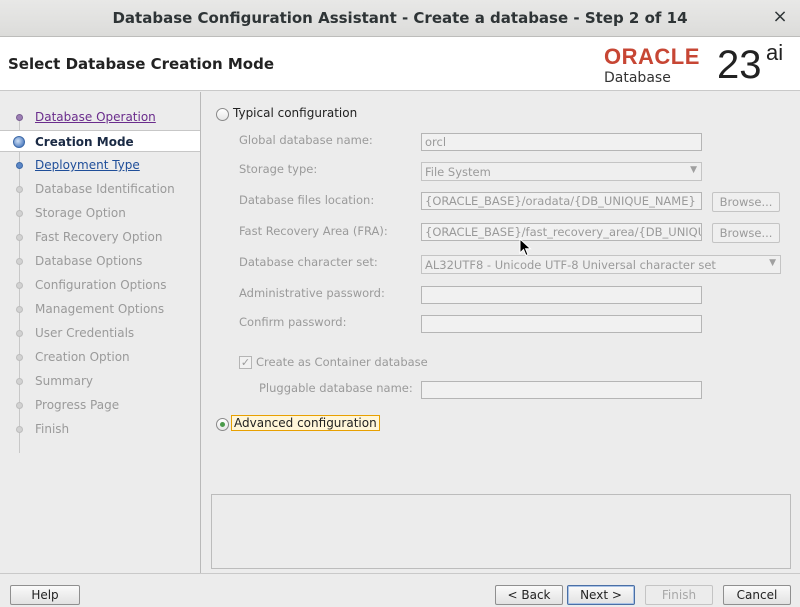 The height and width of the screenshot is (607, 800). Describe the element at coordinates (105, 189) in the screenshot. I see `nav-step-label: Database Identification` at that location.